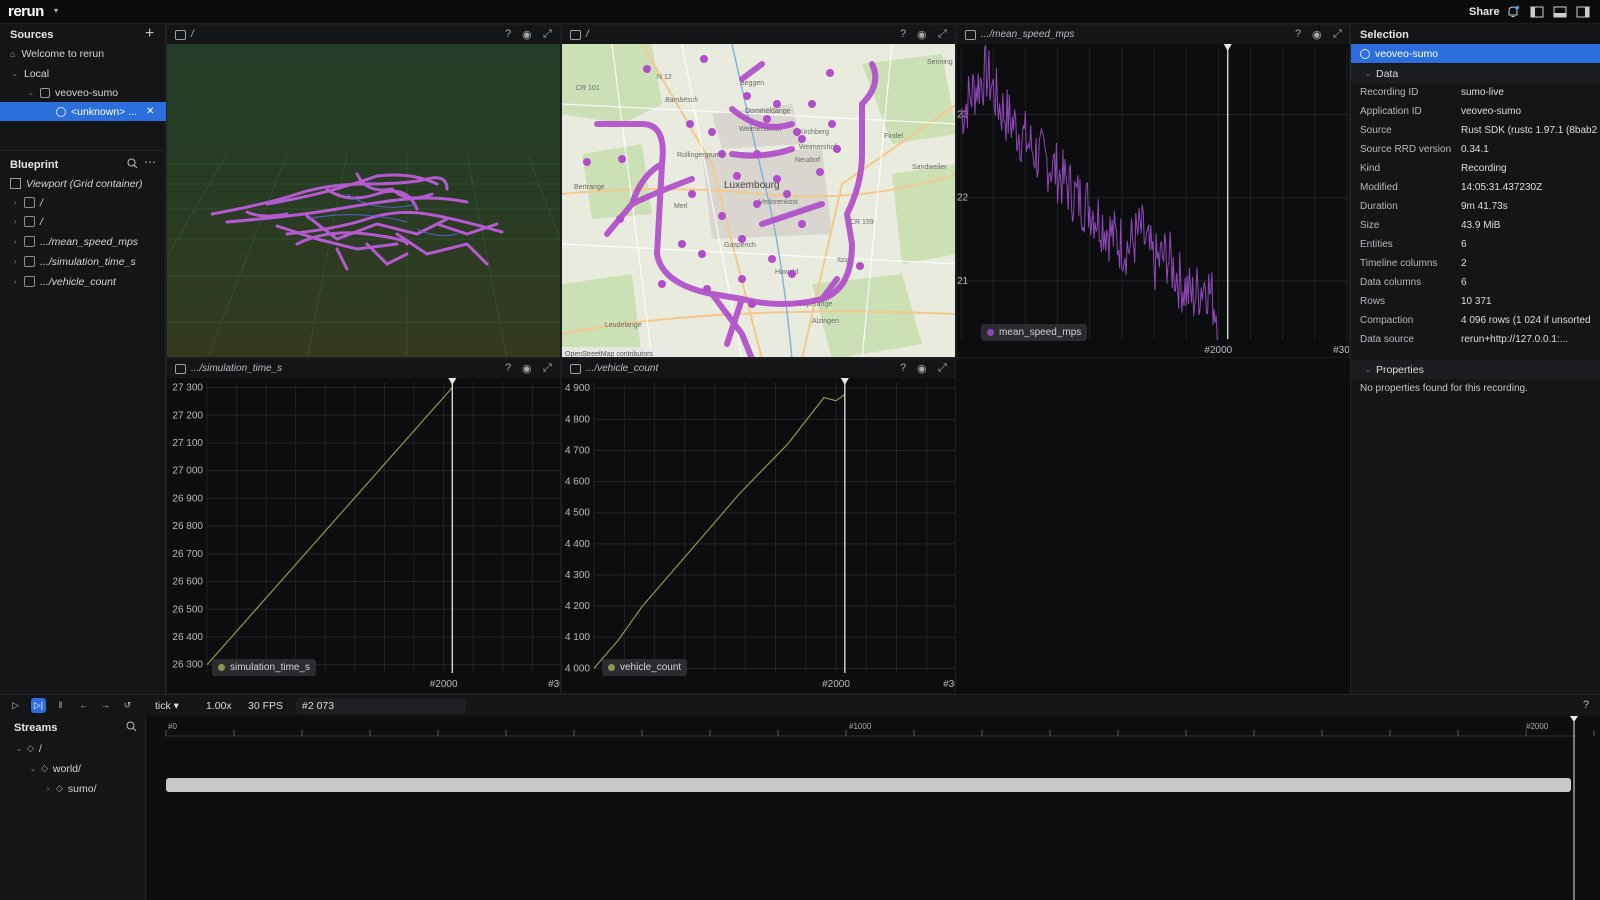 The height and width of the screenshot is (900, 1600). What do you see at coordinates (73, 748) in the screenshot?
I see `stream-root: ⌄ ◇ /` at bounding box center [73, 748].